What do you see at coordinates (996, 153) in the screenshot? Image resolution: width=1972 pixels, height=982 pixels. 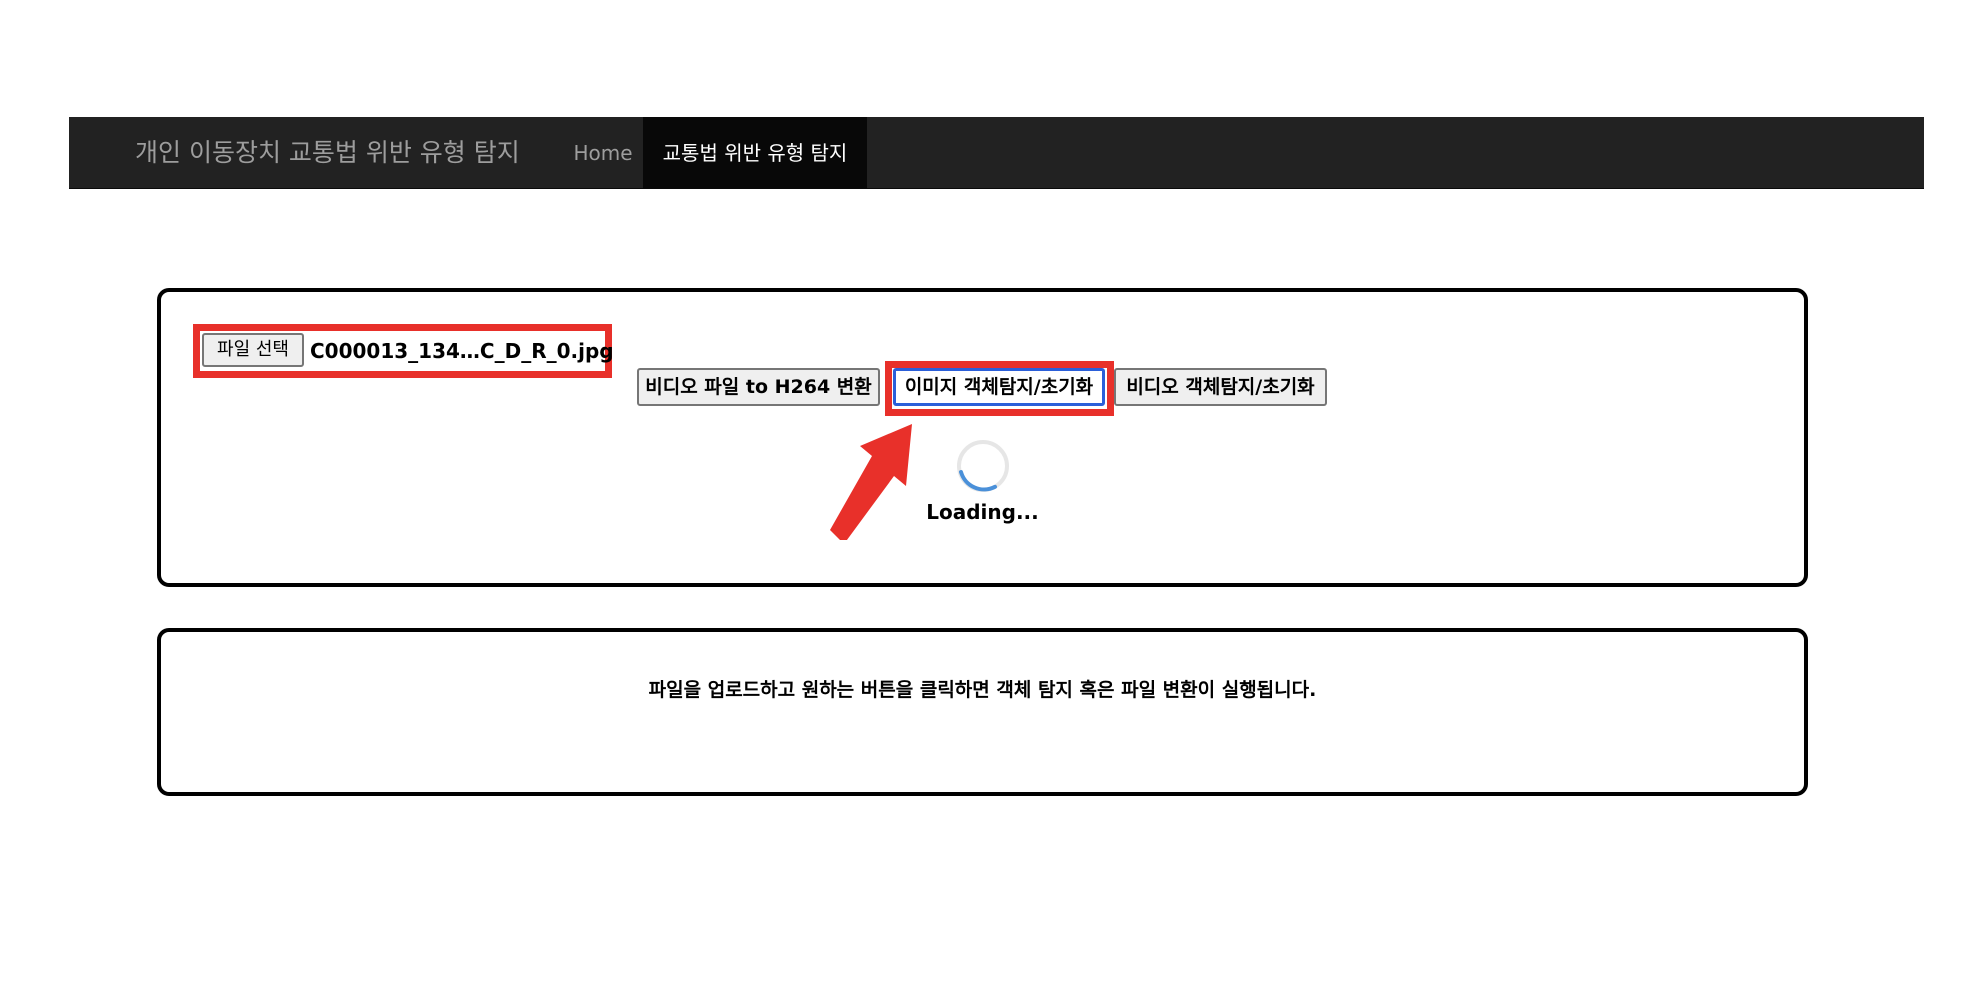 I see `navbar: 개인 이동장치 교통법 위반 유형 탐지 Home 교통법 위반 유형 탐지` at bounding box center [996, 153].